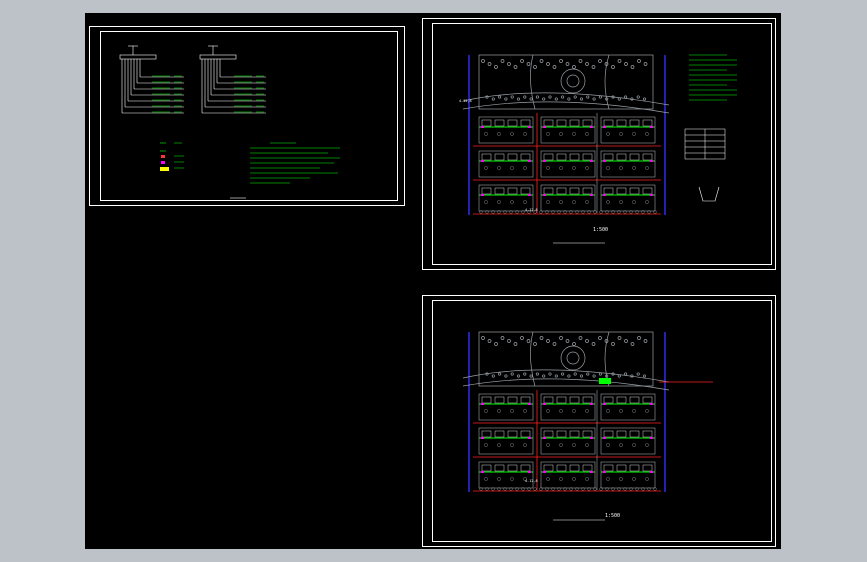 Image resolution: width=867 pixels, height=562 pixels. Describe the element at coordinates (709, 194) in the screenshot. I see `trench-section` at that location.